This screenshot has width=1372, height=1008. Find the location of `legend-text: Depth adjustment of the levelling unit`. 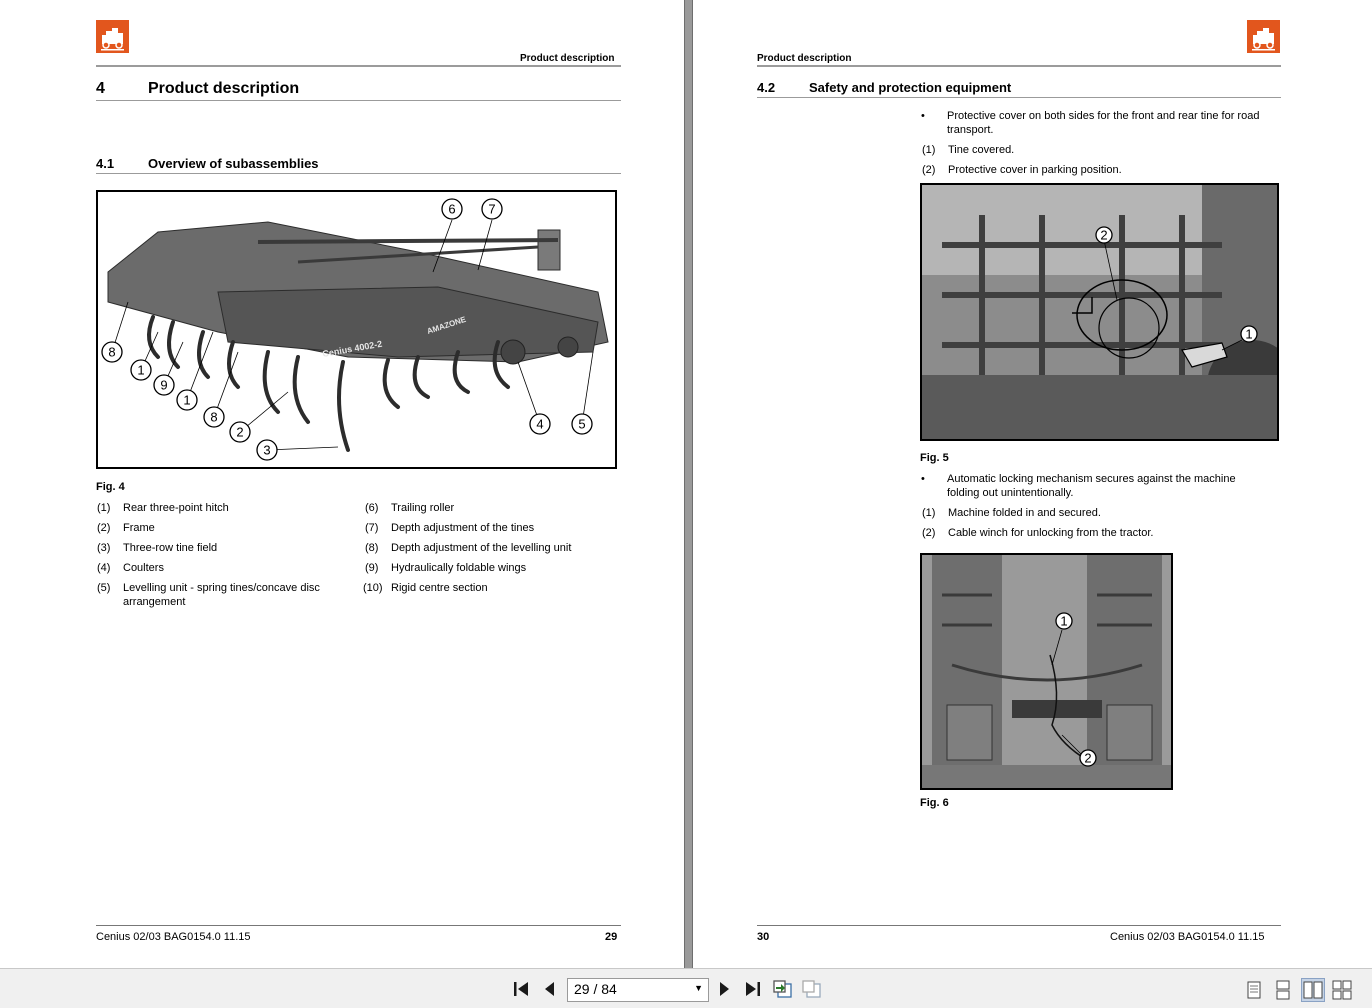

legend-text: Depth adjustment of the levelling unit is located at coordinates (481, 548).